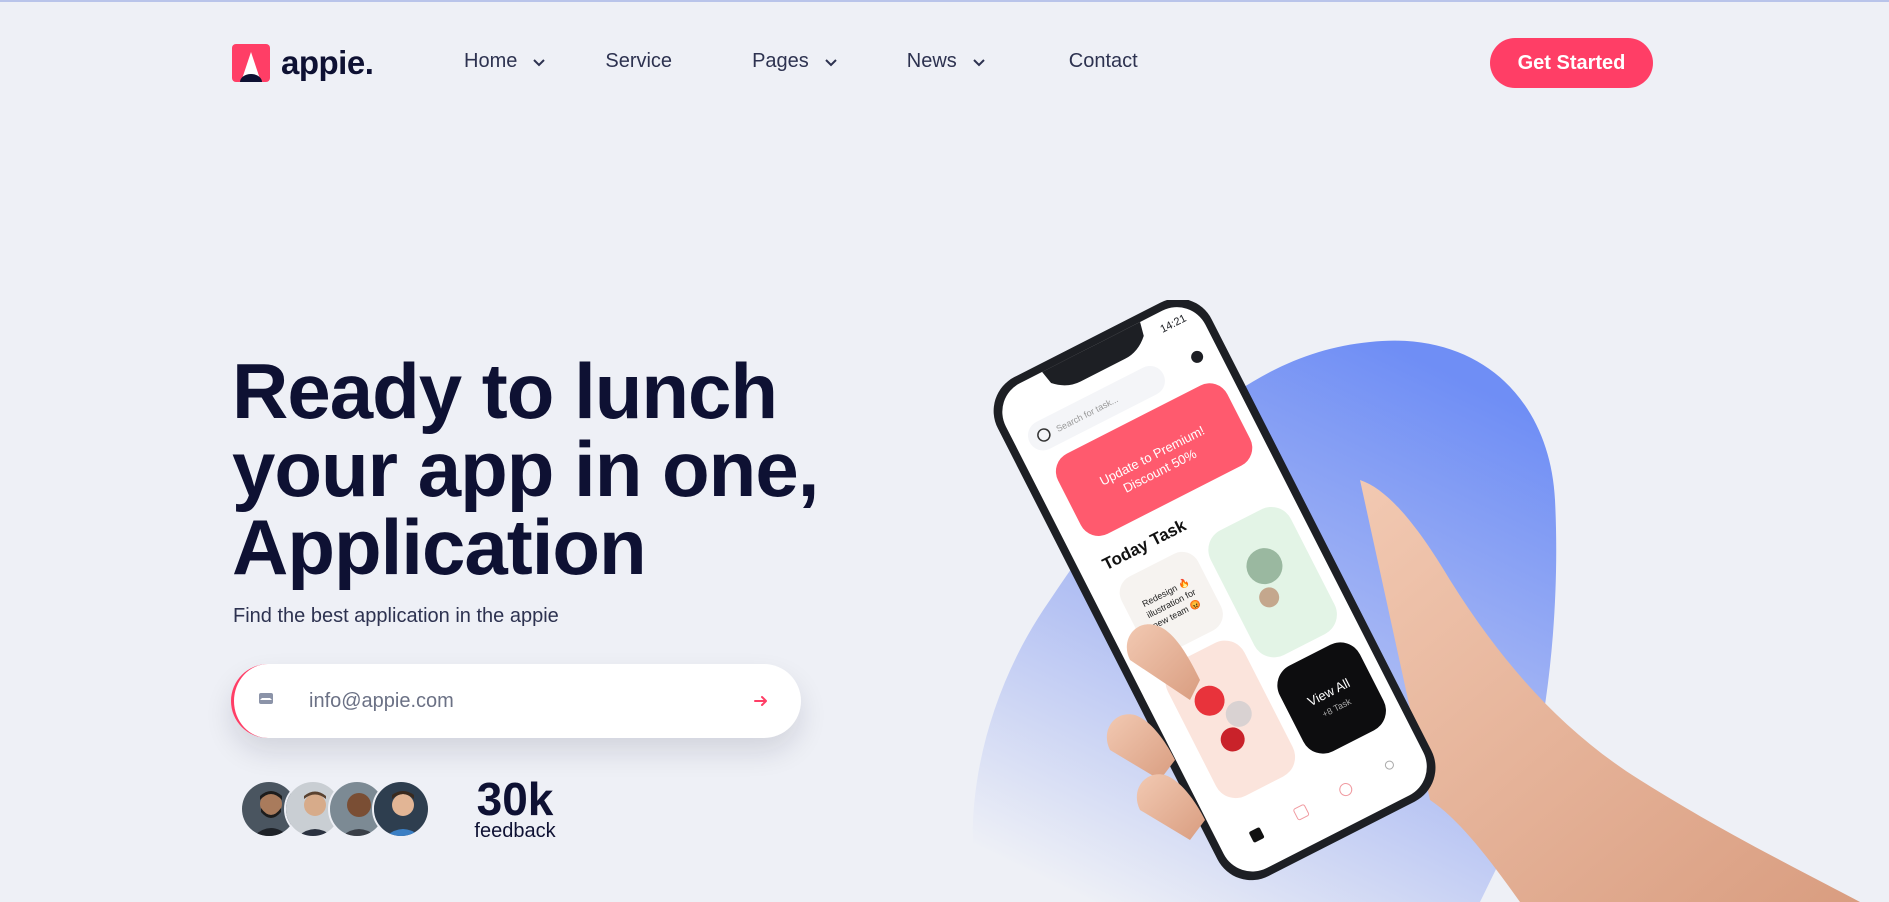 The image size is (1889, 902). I want to click on nav-item-pages: Pages, so click(795, 61).